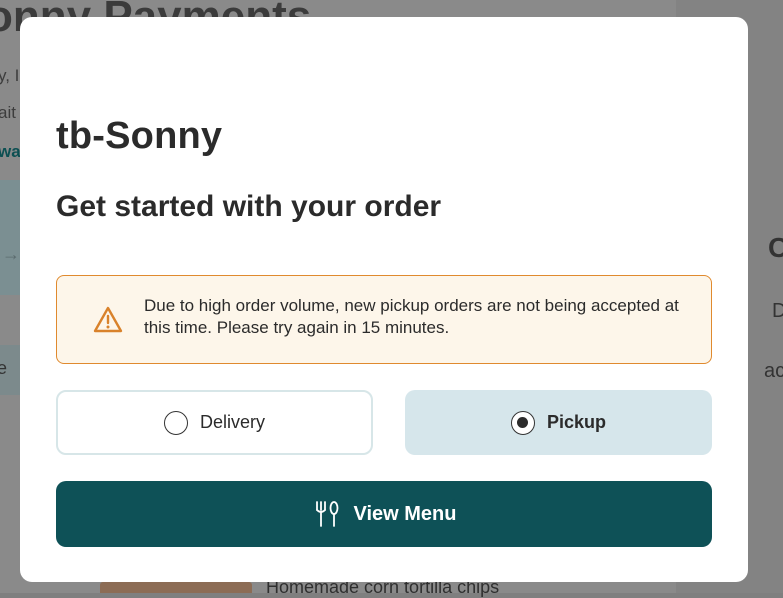  Describe the element at coordinates (232, 422) in the screenshot. I see `delivery-label: Delivery` at that location.